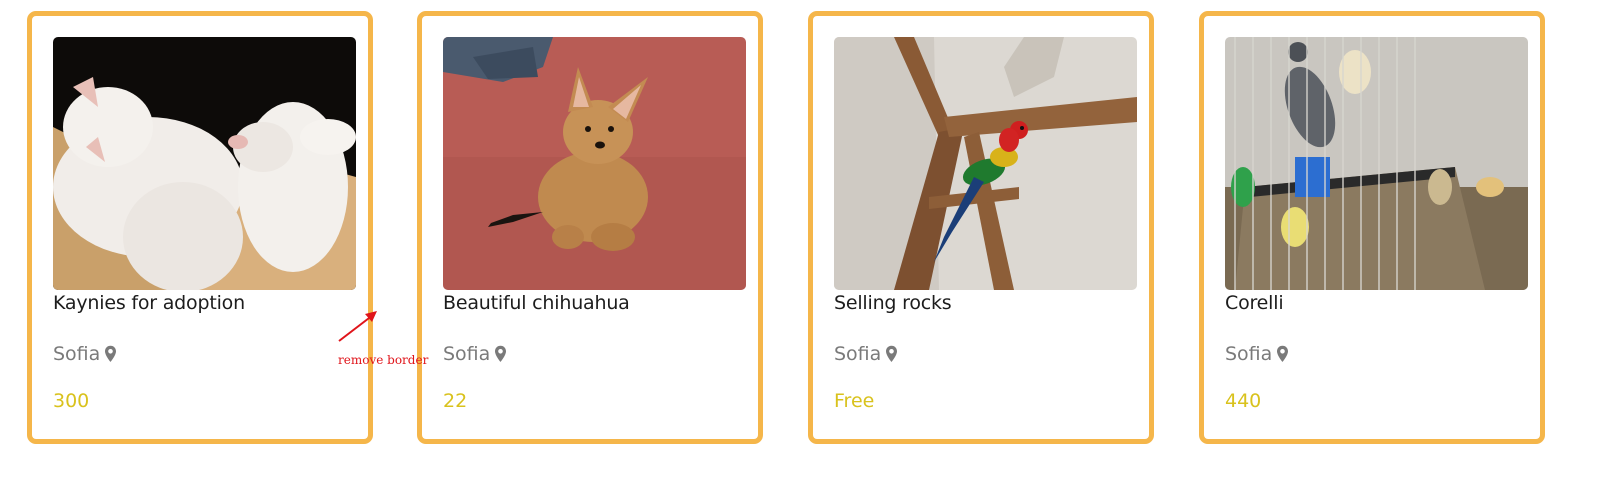 This screenshot has height=484, width=1600. Describe the element at coordinates (854, 401) in the screenshot. I see `listing-price: Free` at that location.